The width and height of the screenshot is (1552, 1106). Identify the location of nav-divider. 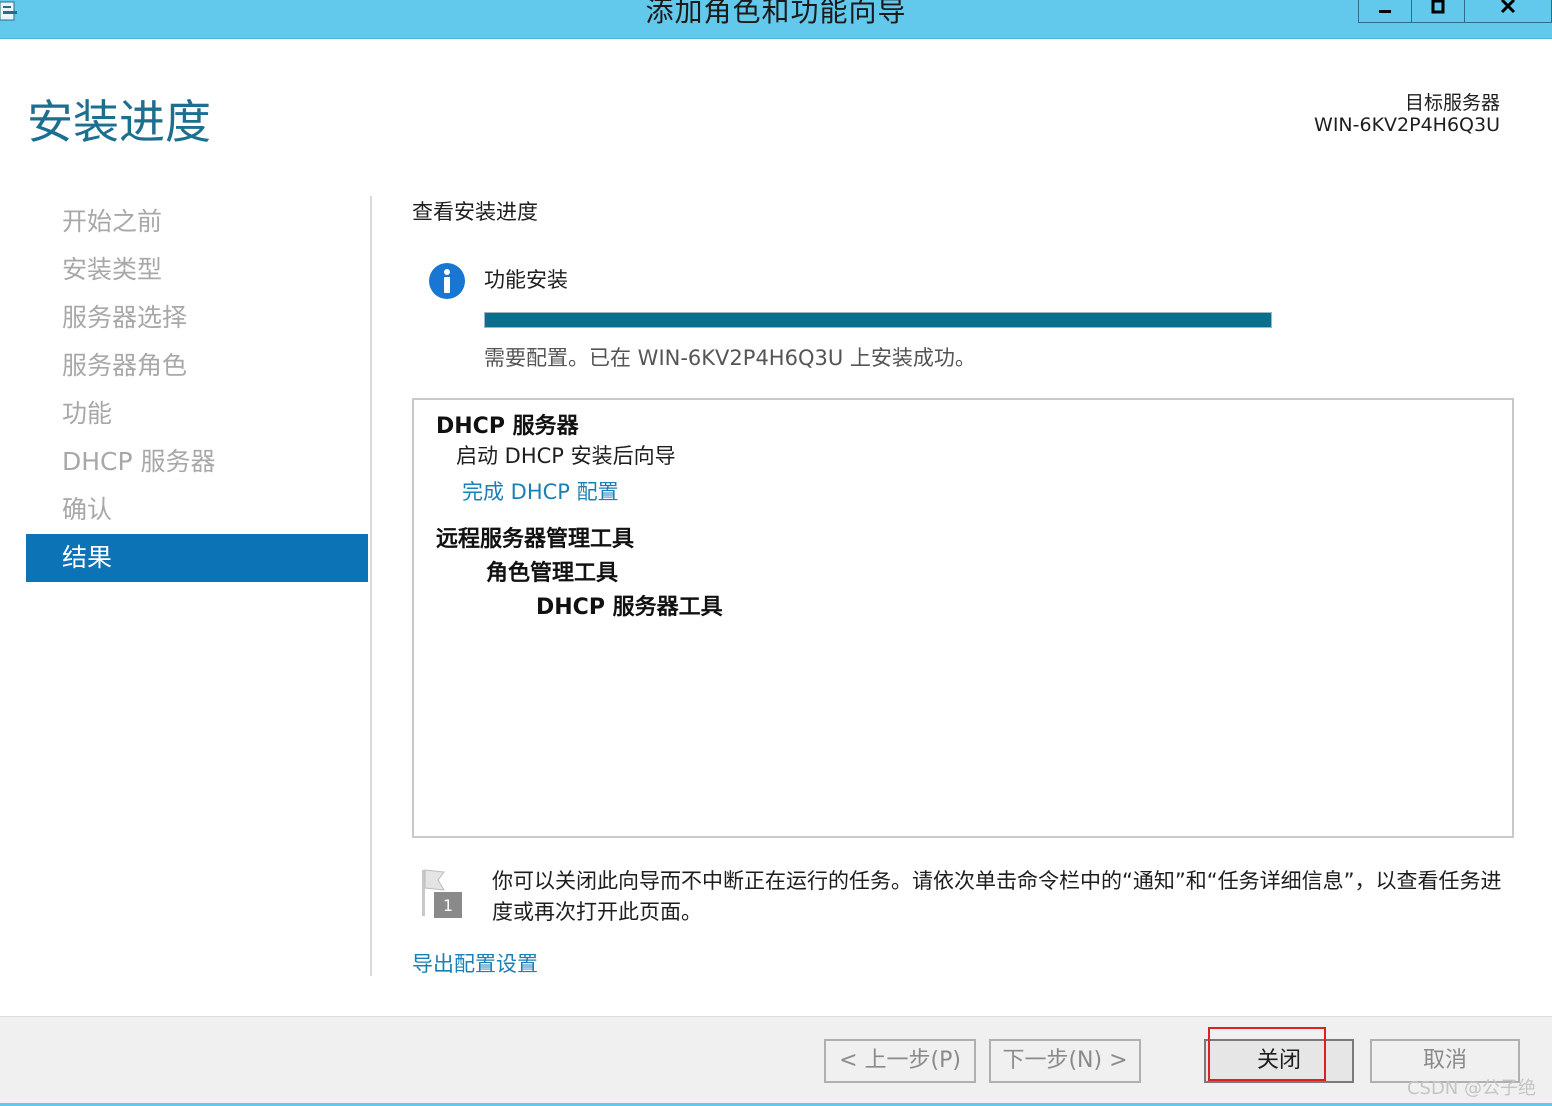
(371, 586).